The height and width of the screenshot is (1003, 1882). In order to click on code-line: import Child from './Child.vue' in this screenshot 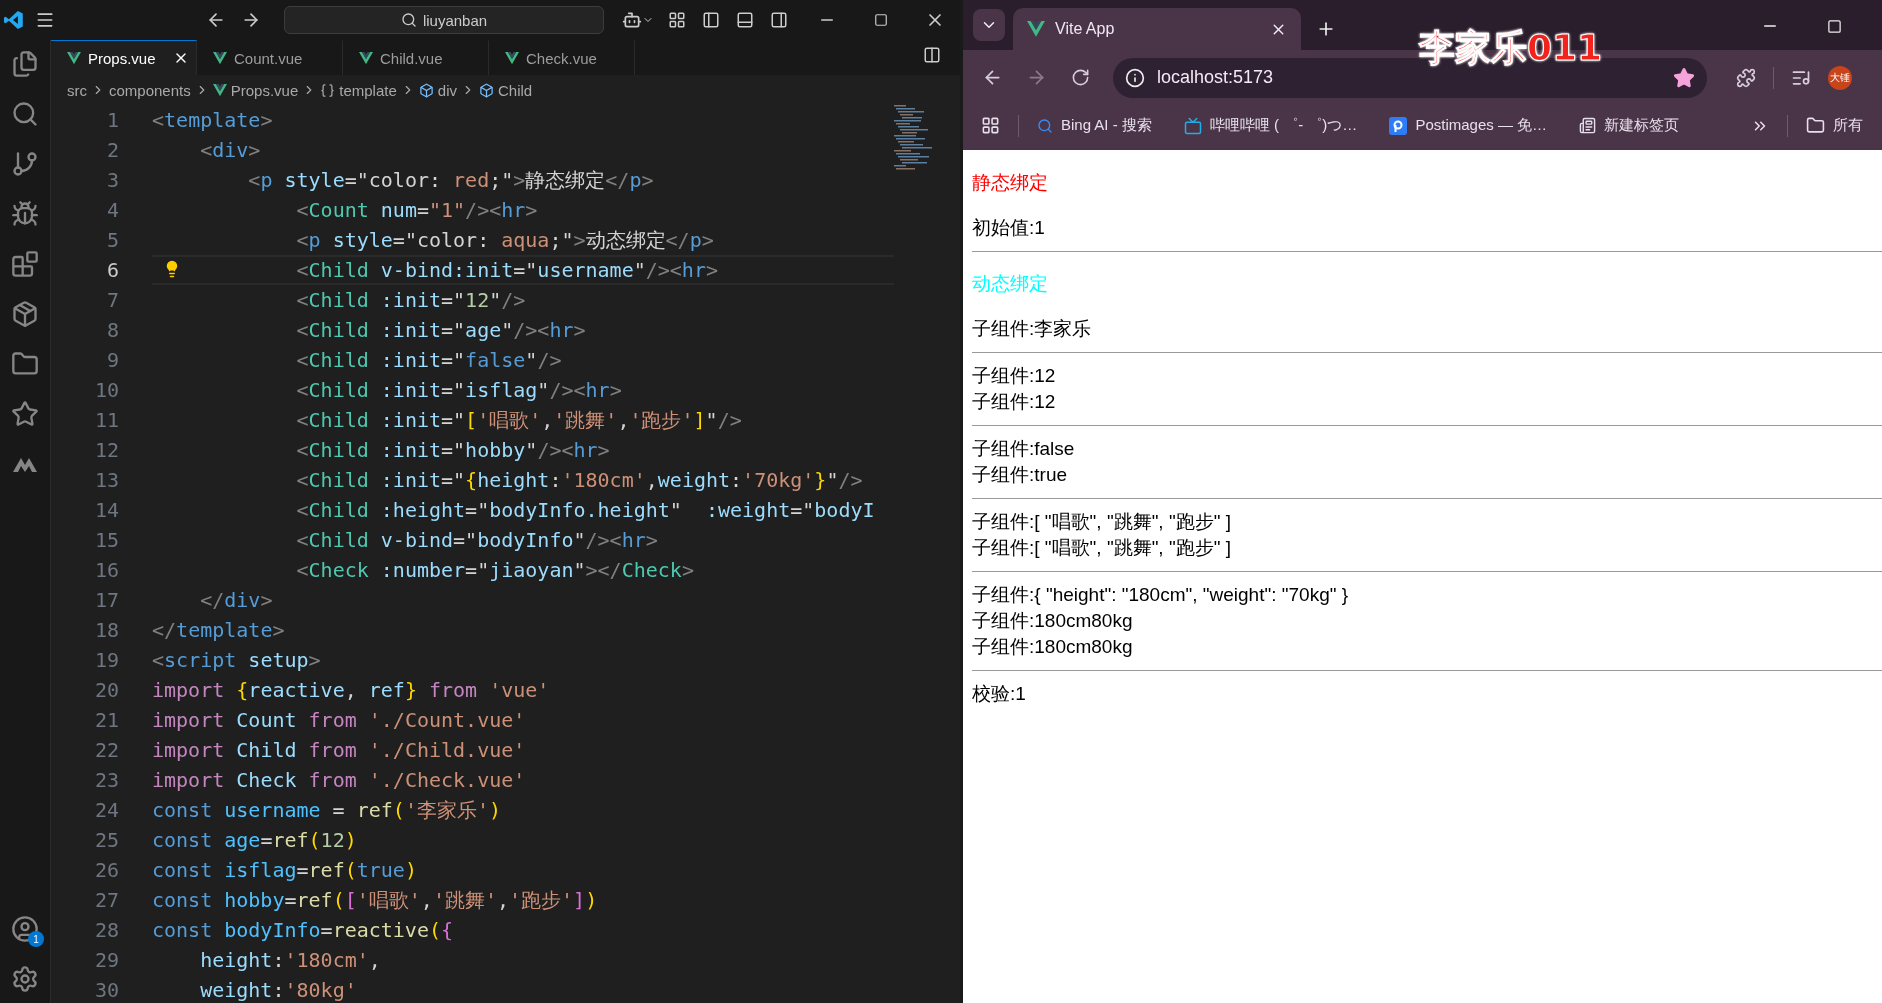, I will do `click(339, 750)`.